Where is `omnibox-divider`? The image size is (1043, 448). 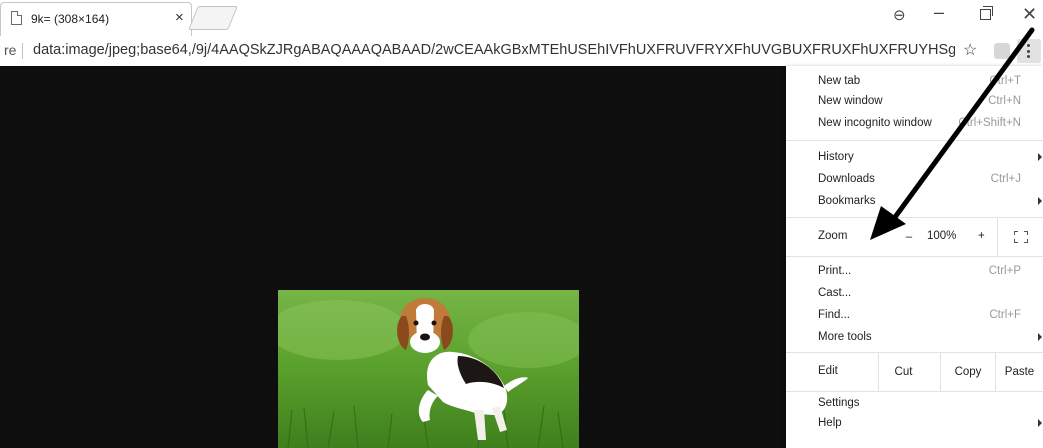
omnibox-divider is located at coordinates (22, 51).